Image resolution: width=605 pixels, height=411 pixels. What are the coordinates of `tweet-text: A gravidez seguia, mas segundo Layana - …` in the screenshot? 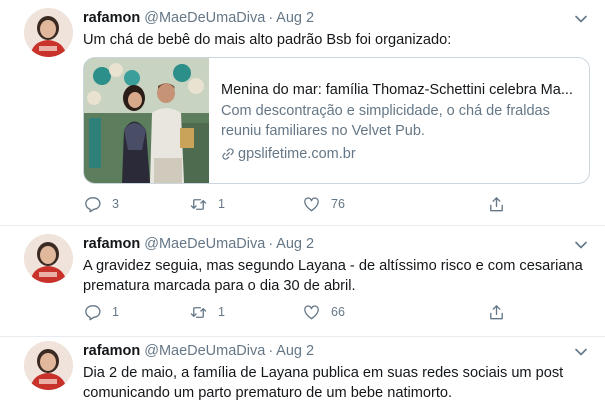 It's located at (333, 276).